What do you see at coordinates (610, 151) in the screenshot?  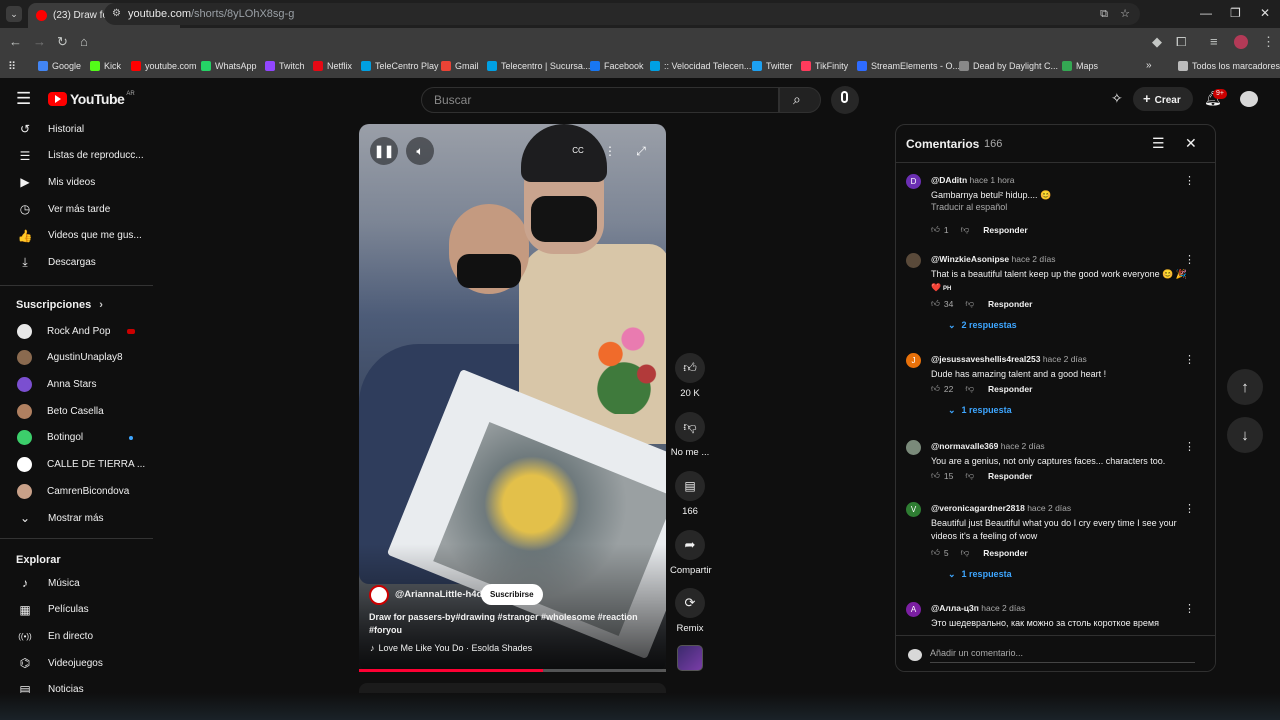 I see `more-options-button: ⋮` at bounding box center [610, 151].